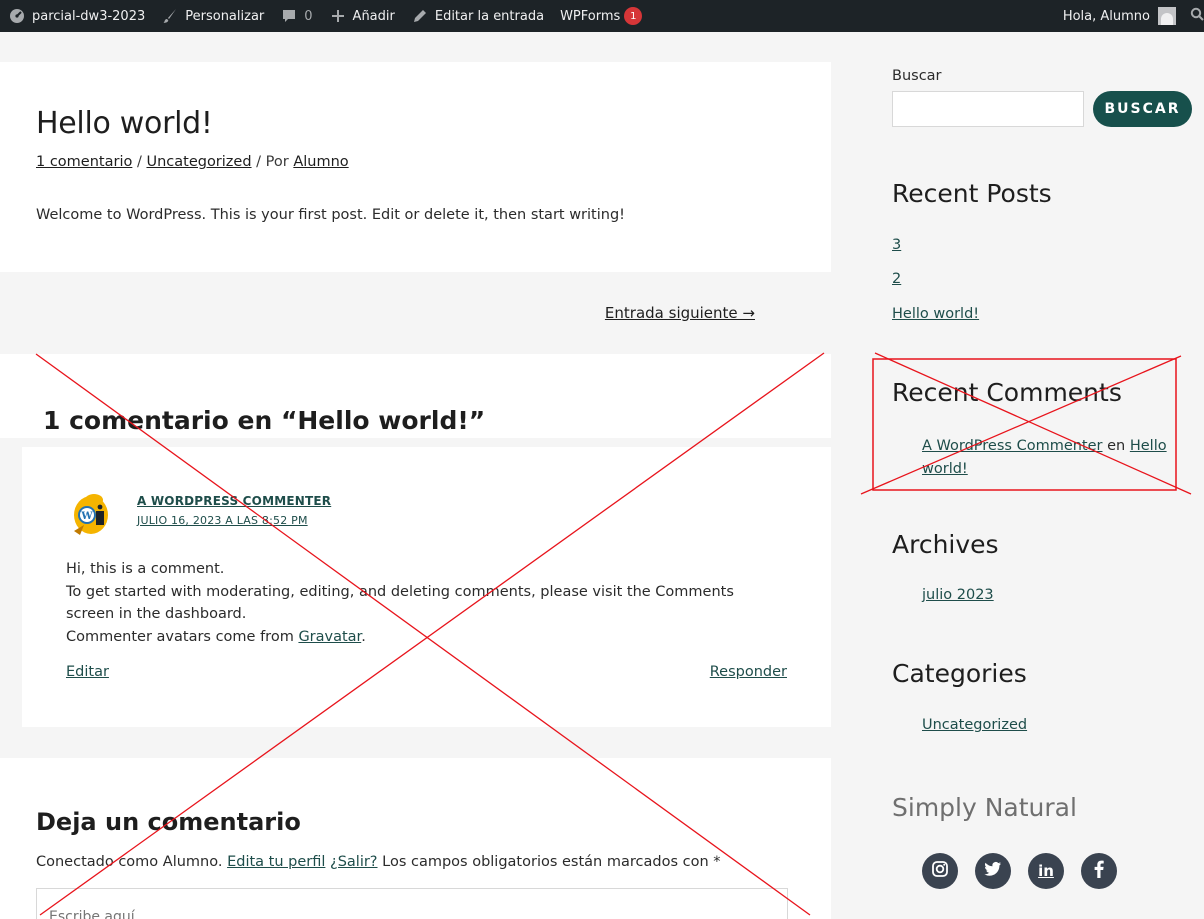 This screenshot has height=919, width=1204. I want to click on meta-by: / Por, so click(272, 162).